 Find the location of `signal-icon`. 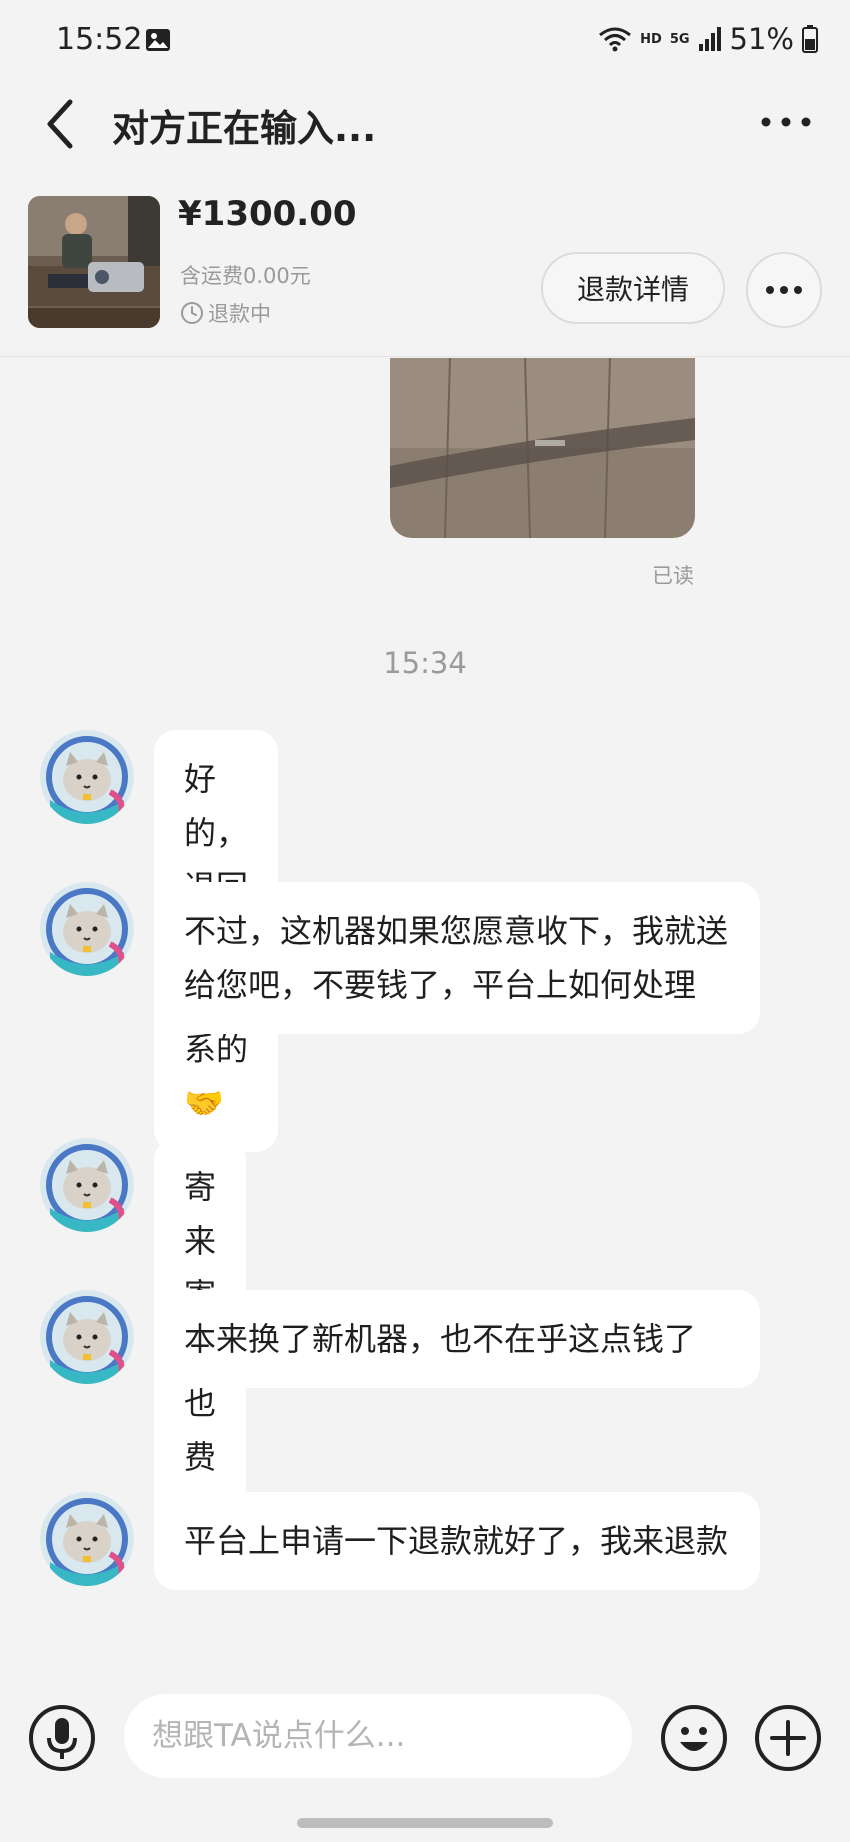

signal-icon is located at coordinates (709, 39).